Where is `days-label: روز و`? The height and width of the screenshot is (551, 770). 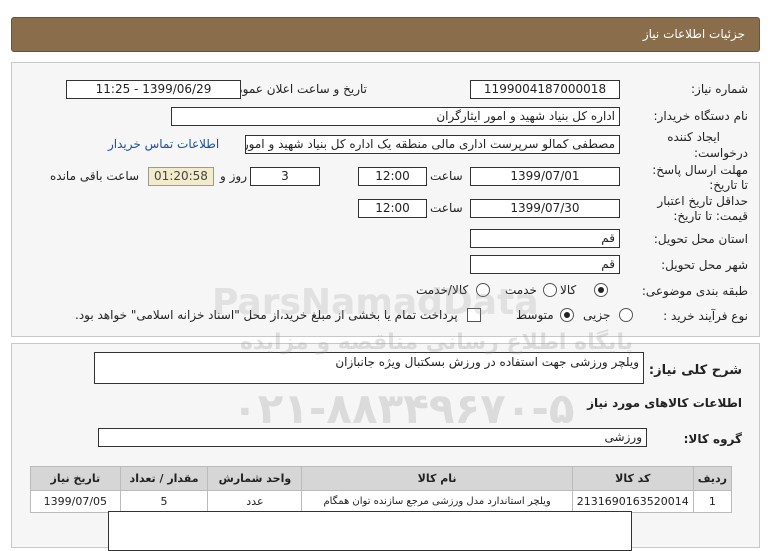
days-label: روز و is located at coordinates (233, 176).